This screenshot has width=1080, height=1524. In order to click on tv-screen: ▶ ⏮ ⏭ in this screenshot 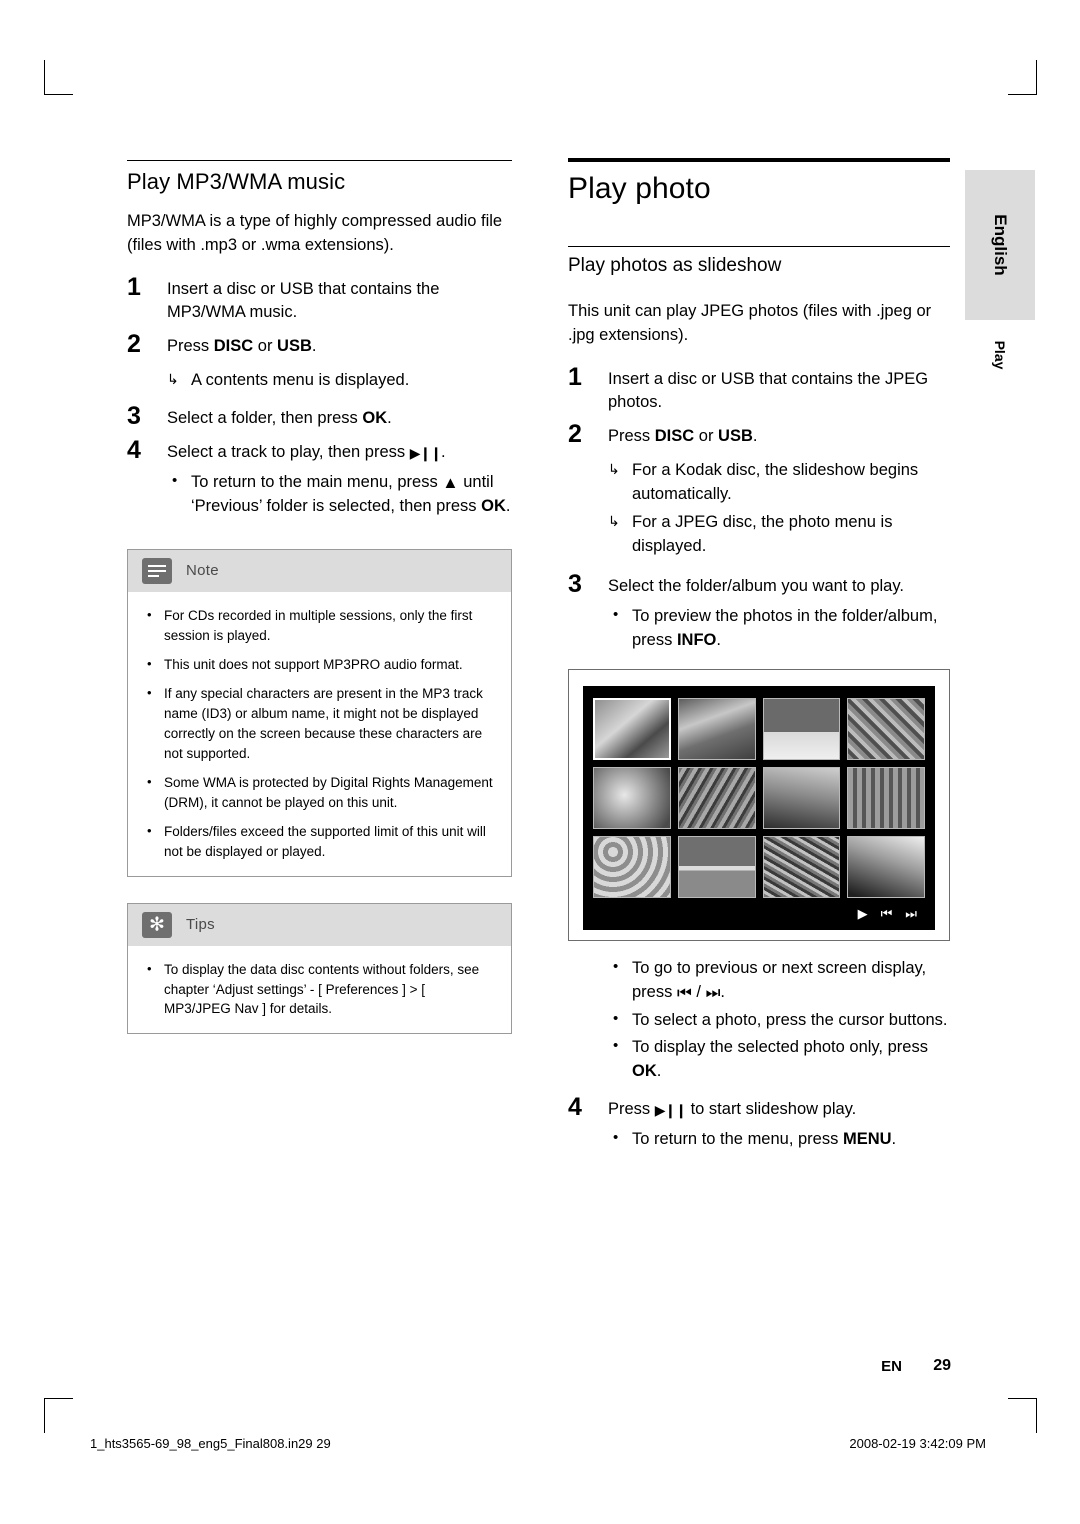, I will do `click(759, 807)`.